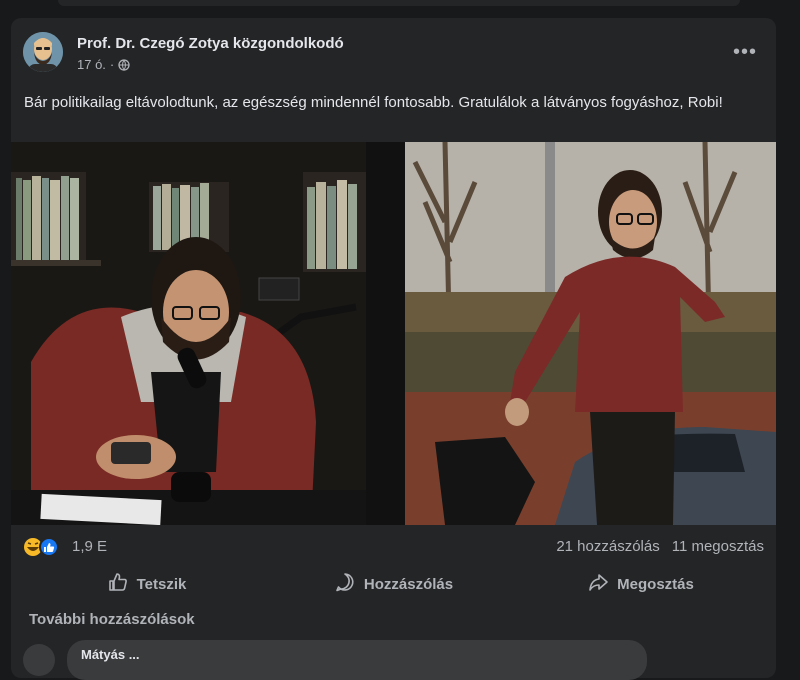 The height and width of the screenshot is (680, 800). What do you see at coordinates (161, 584) in the screenshot?
I see `like-label: Tetszik` at bounding box center [161, 584].